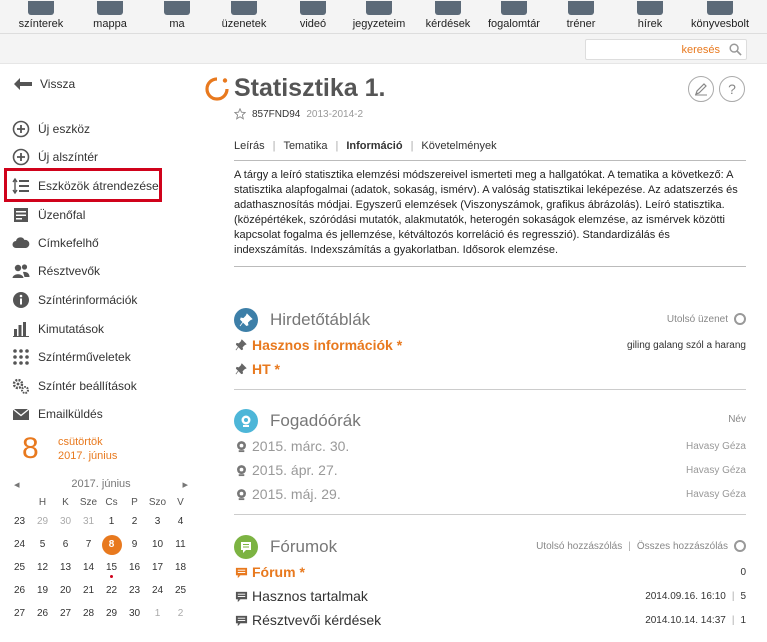  I want to click on calendar-day: 20, so click(65, 590).